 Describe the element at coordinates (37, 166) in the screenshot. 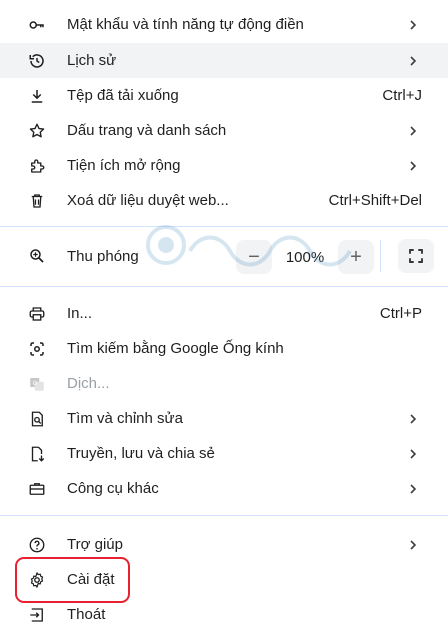

I see `extension-icon` at that location.